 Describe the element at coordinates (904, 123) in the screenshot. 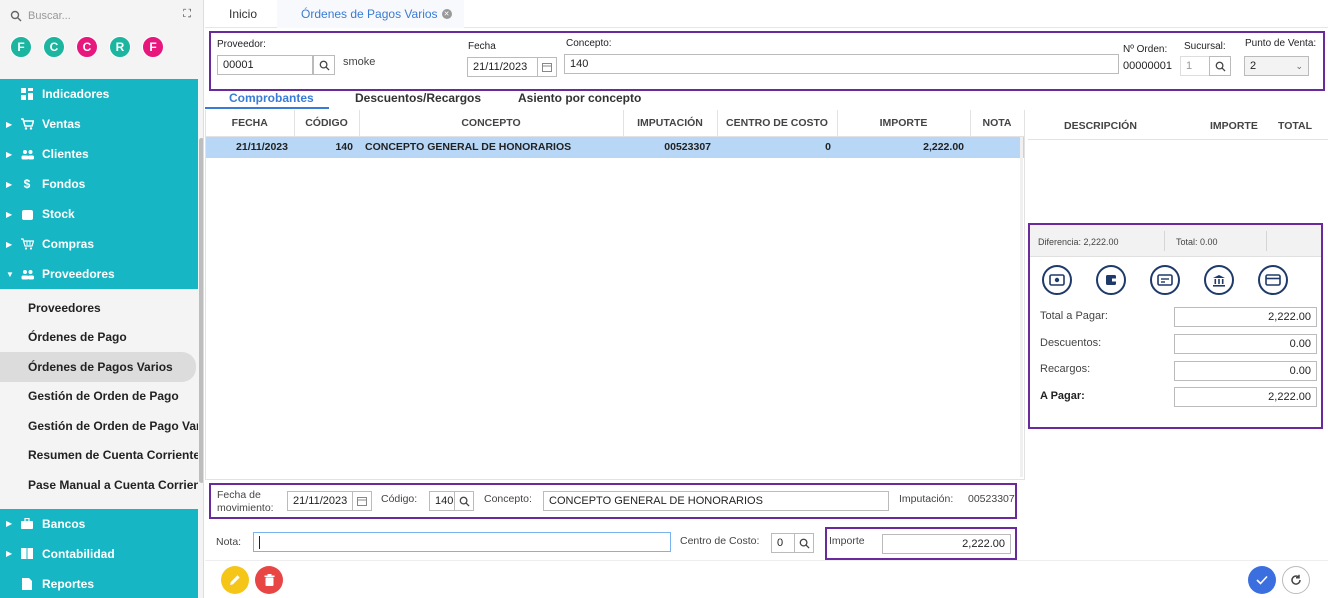

I see `col-importe: IMPORTE` at that location.